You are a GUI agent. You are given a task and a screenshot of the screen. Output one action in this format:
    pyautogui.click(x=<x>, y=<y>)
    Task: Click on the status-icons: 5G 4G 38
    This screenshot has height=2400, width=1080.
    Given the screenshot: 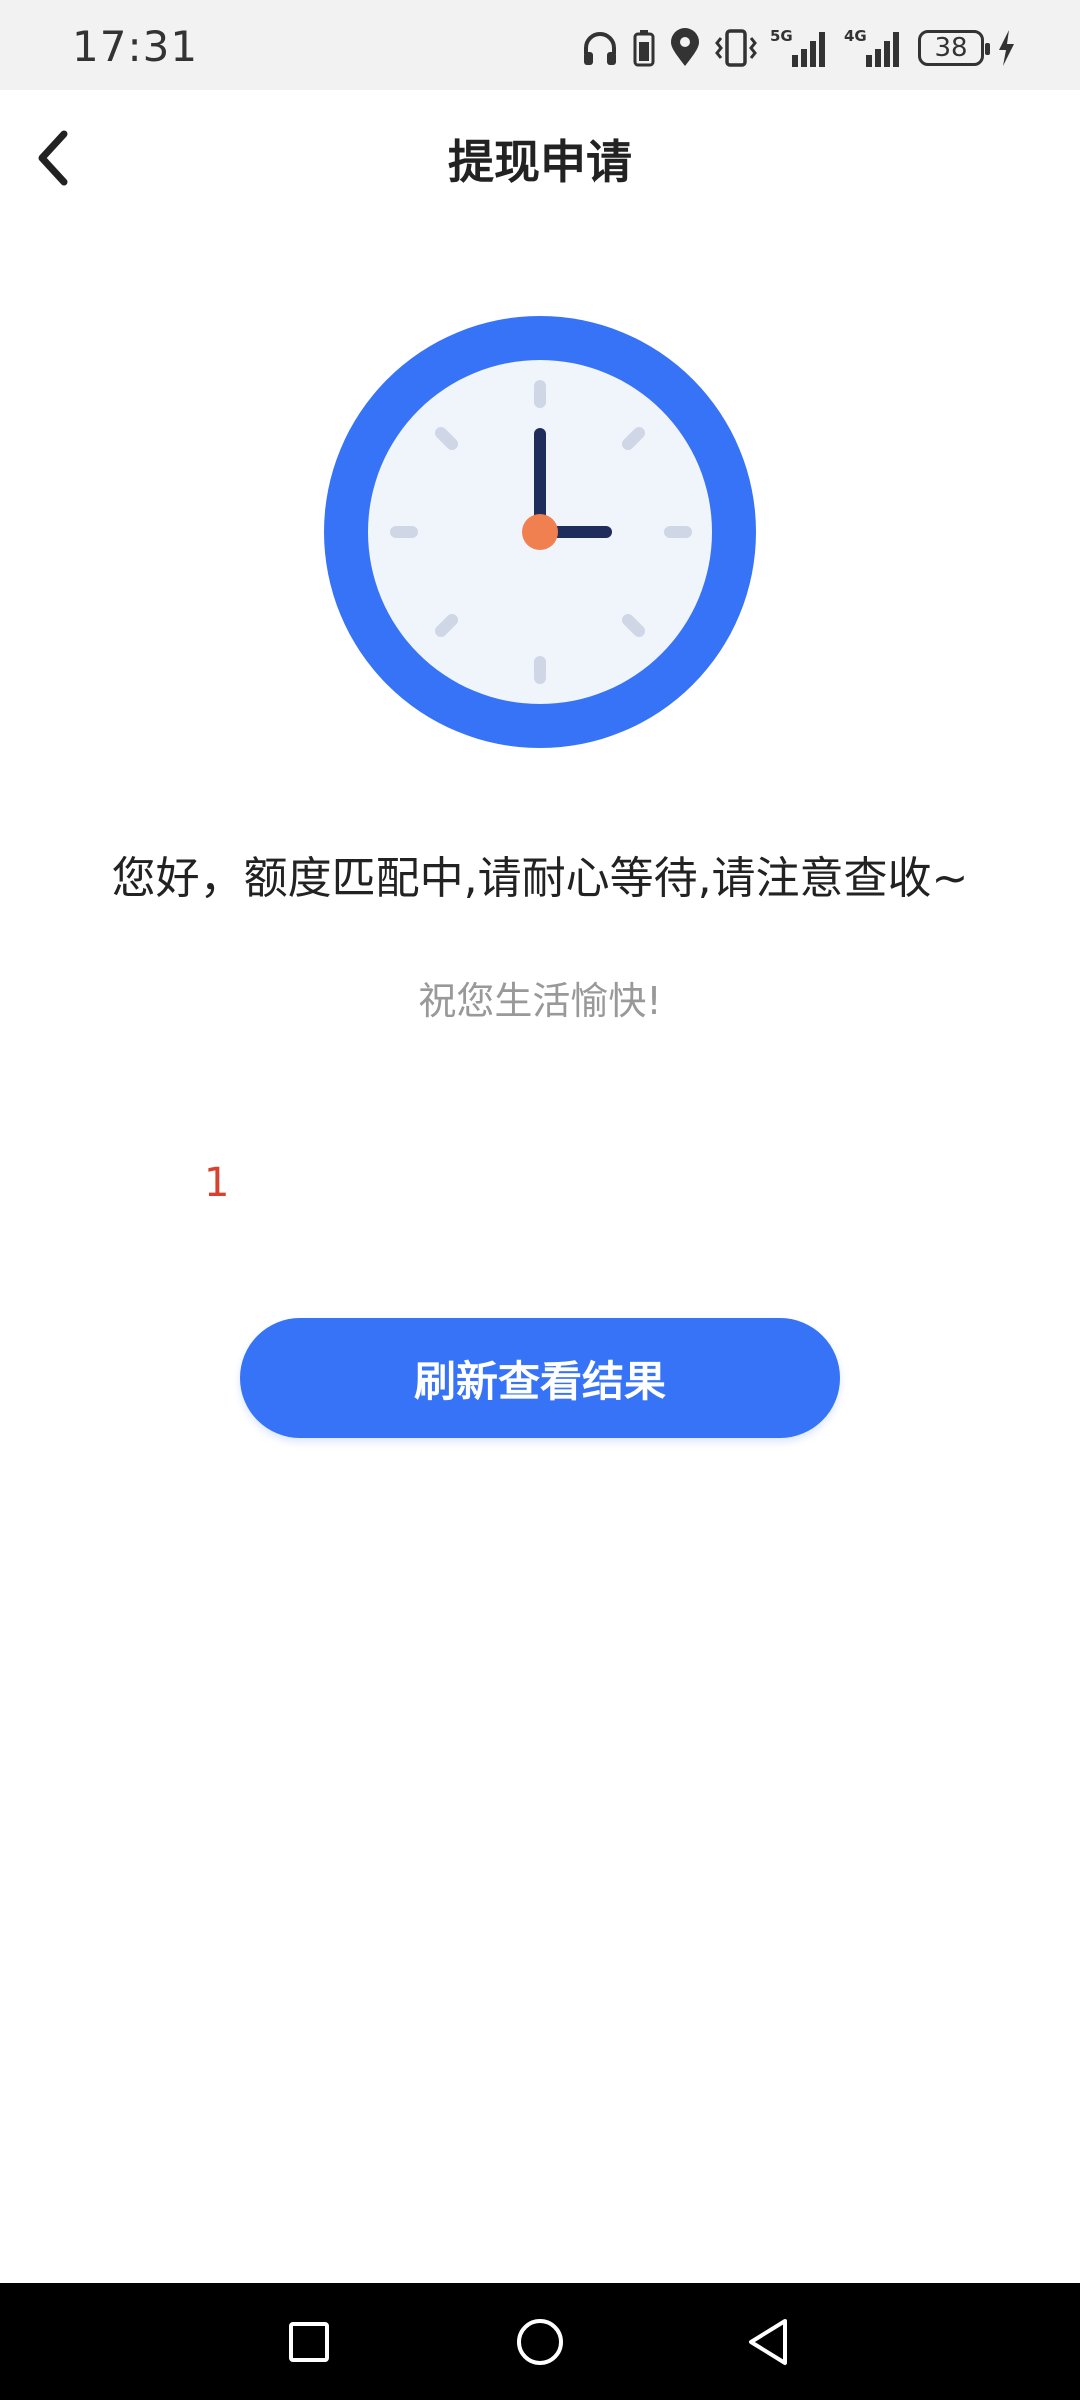 What is the action you would take?
    pyautogui.click(x=798, y=48)
    